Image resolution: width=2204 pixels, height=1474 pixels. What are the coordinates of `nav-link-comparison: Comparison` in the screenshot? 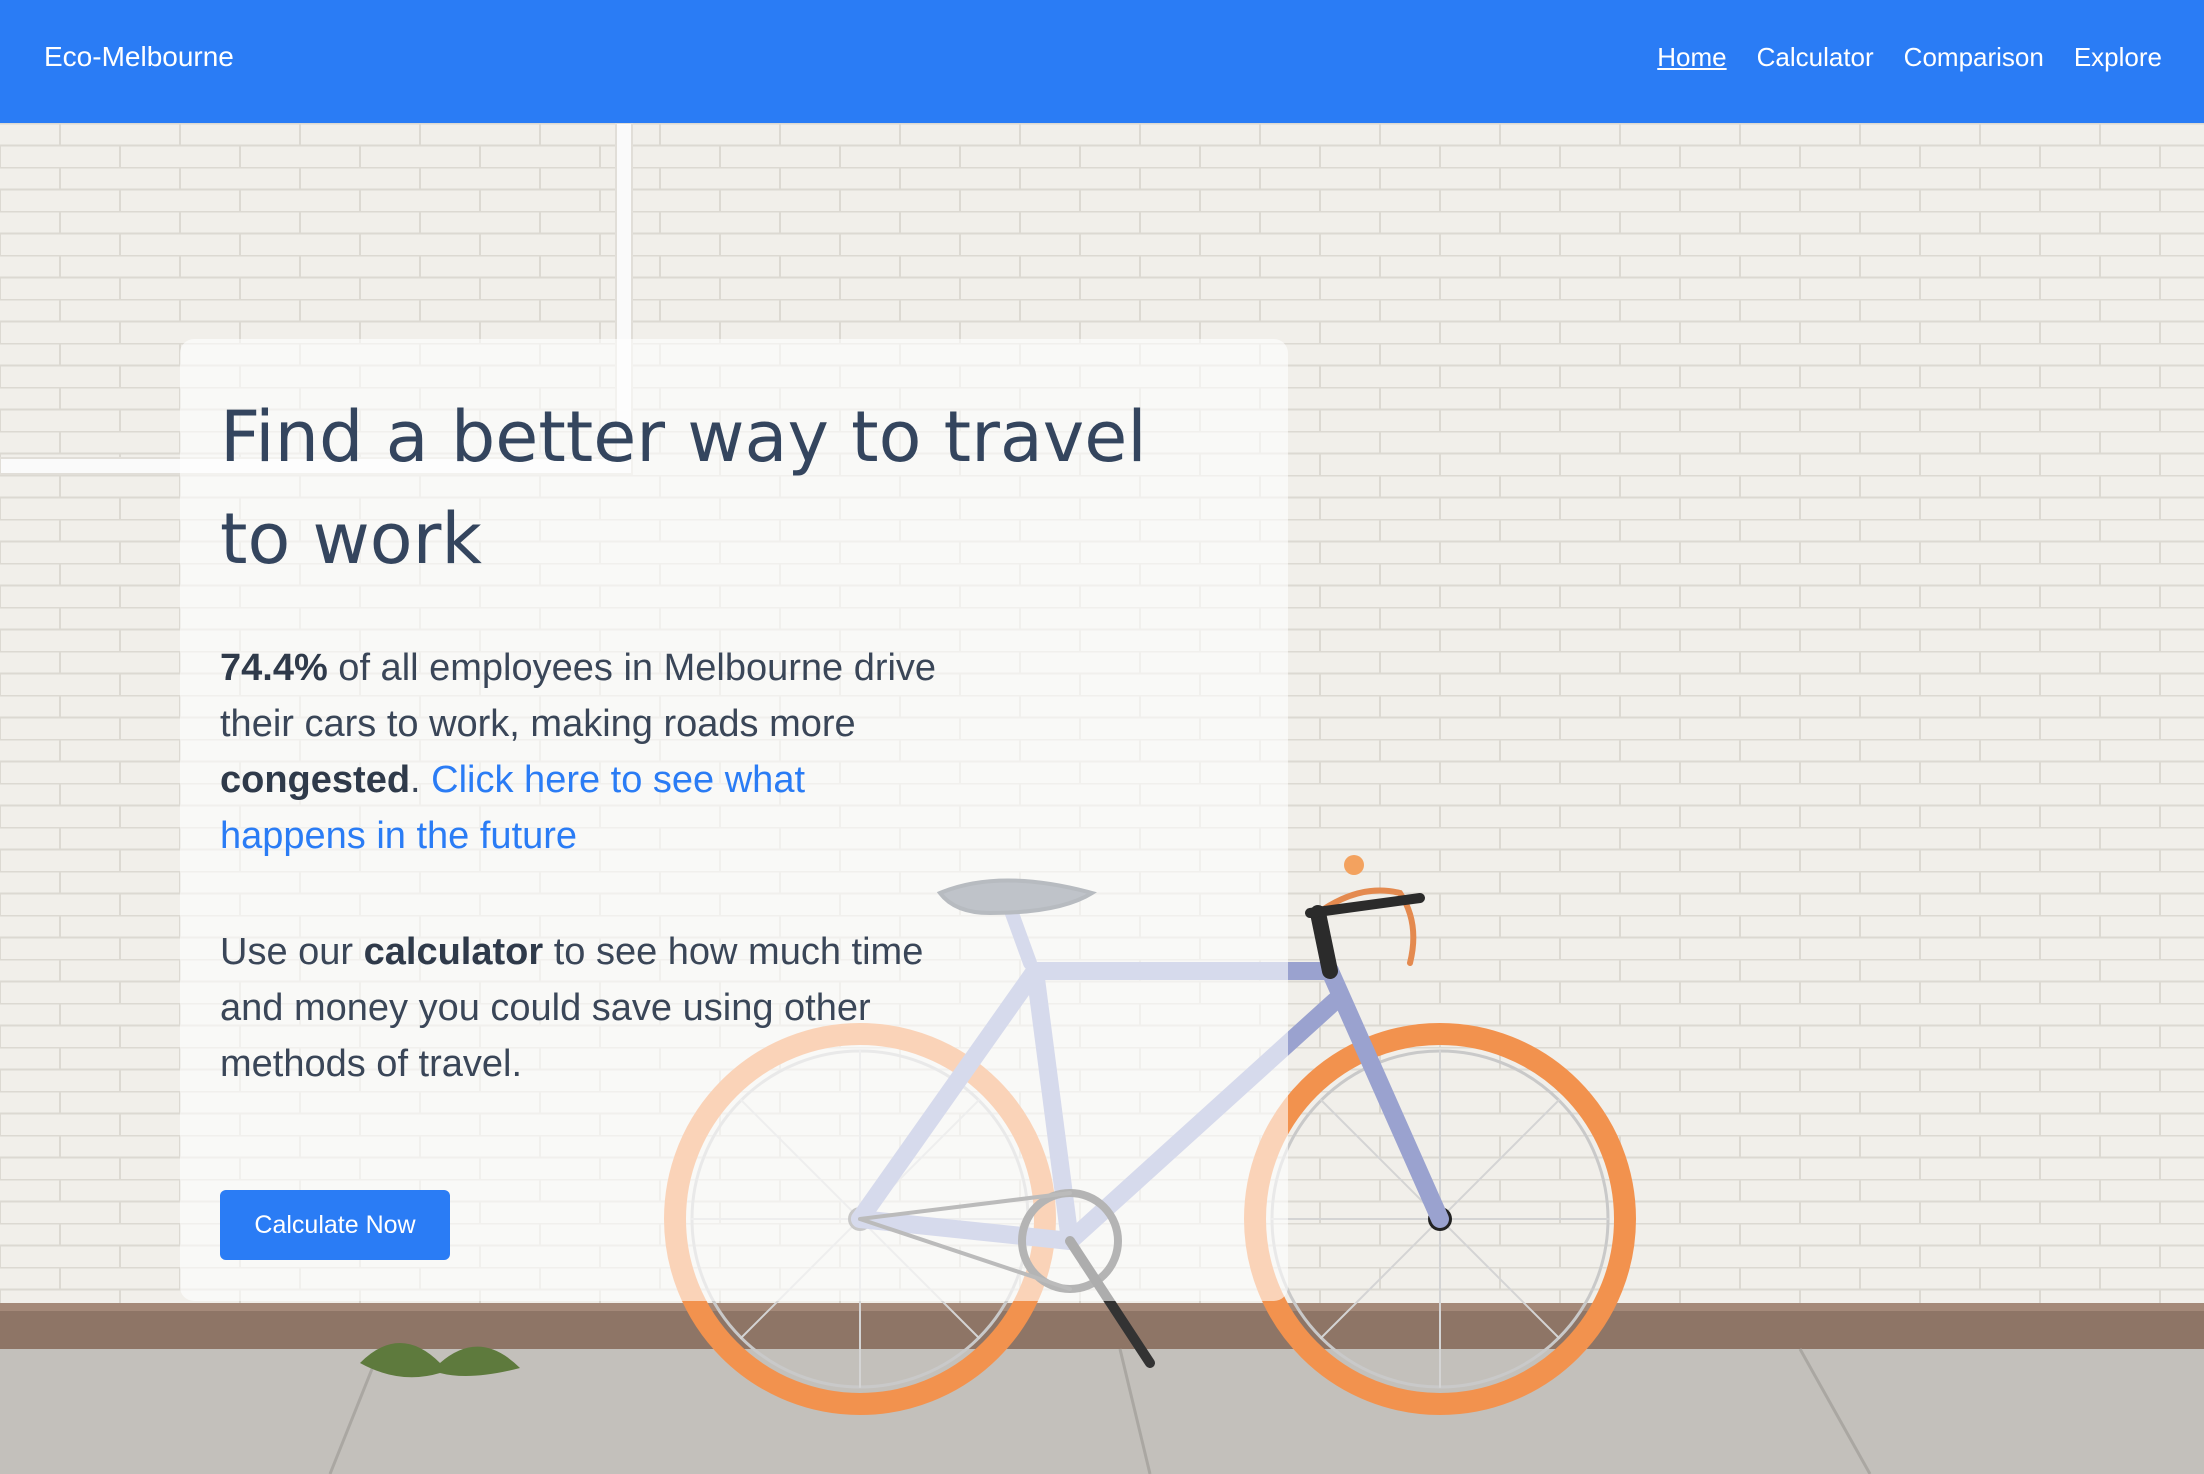 It's located at (1974, 57).